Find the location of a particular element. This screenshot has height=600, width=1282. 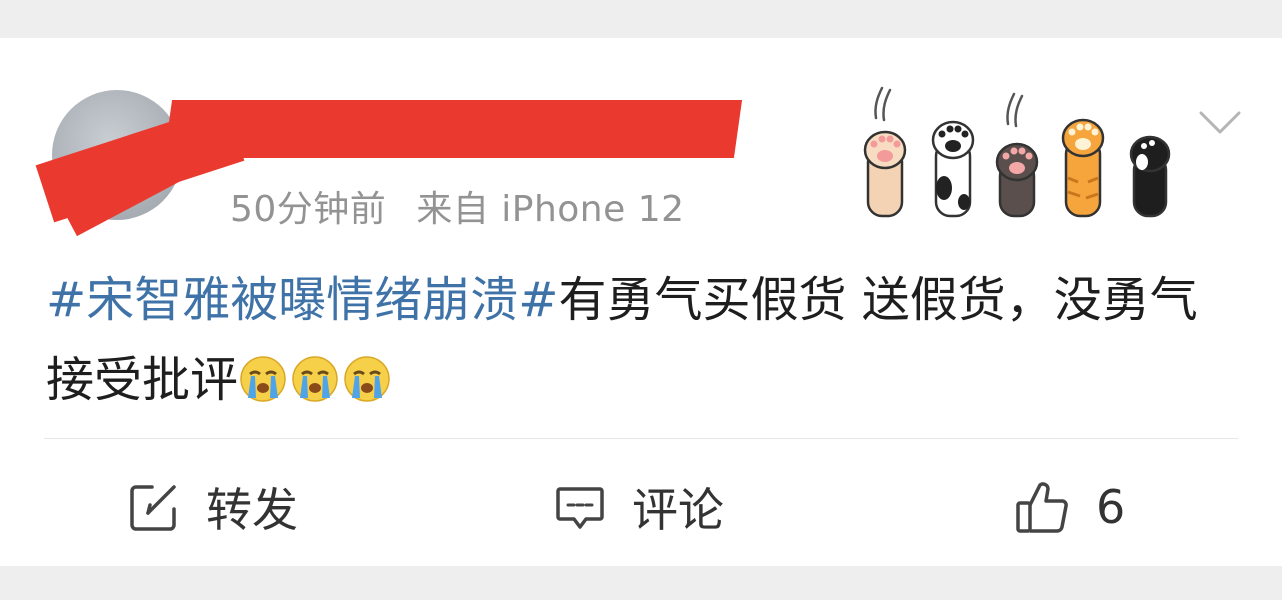

thumbs-up-icon is located at coordinates (1042, 507).